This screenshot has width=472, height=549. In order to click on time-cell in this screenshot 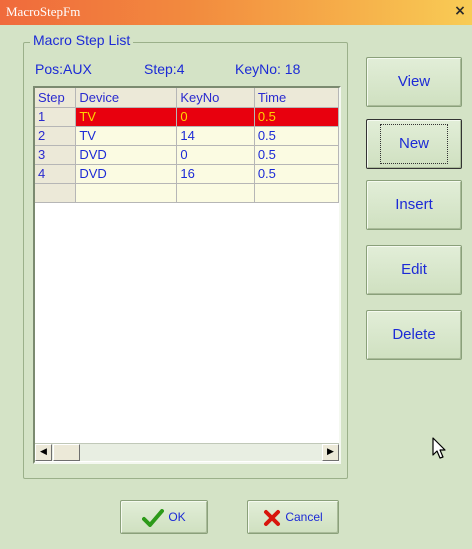, I will do `click(296, 193)`.